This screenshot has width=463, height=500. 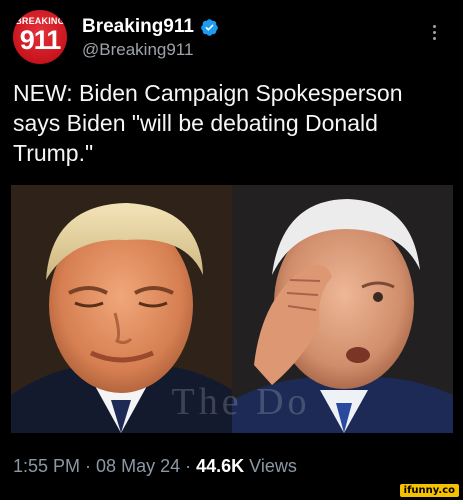 What do you see at coordinates (138, 466) in the screenshot?
I see `tweet-date: 08 May 24` at bounding box center [138, 466].